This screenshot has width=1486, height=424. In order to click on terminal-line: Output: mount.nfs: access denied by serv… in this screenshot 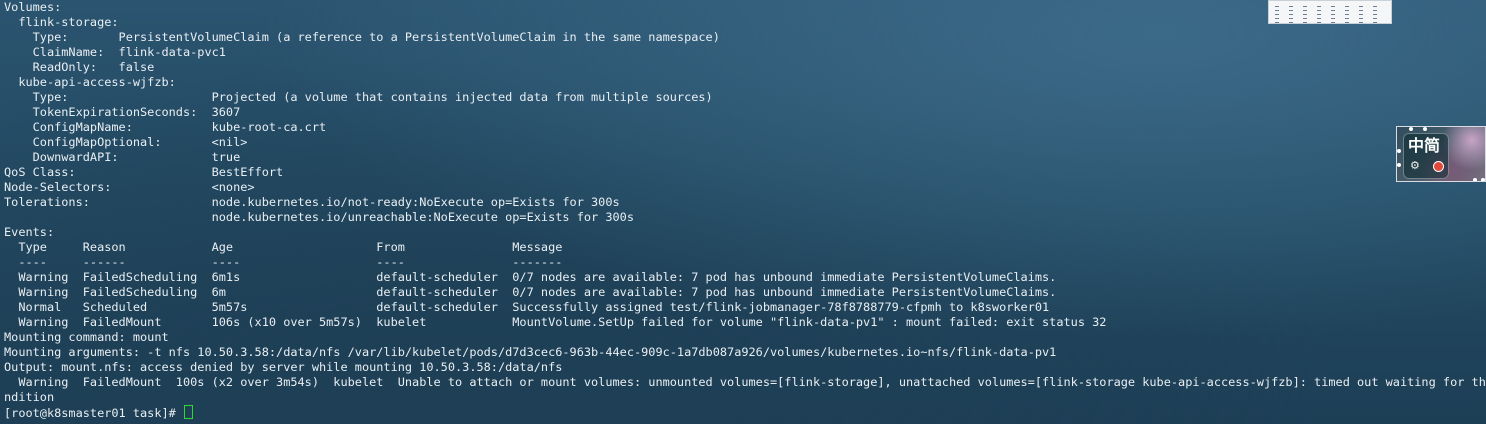, I will do `click(283, 367)`.